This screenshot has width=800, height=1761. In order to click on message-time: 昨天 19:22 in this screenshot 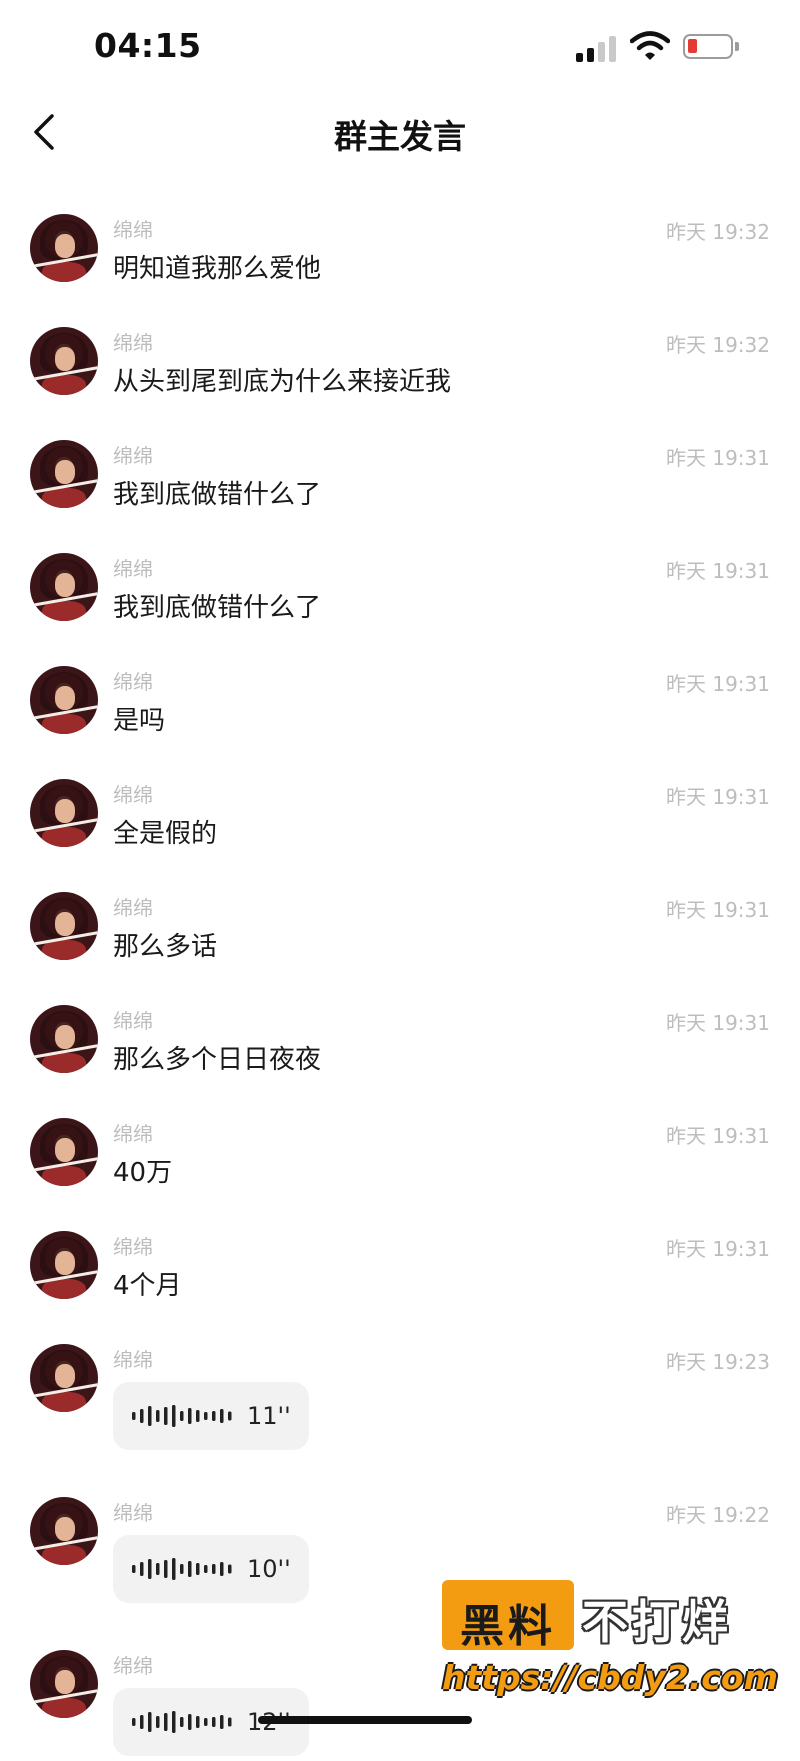, I will do `click(718, 1515)`.